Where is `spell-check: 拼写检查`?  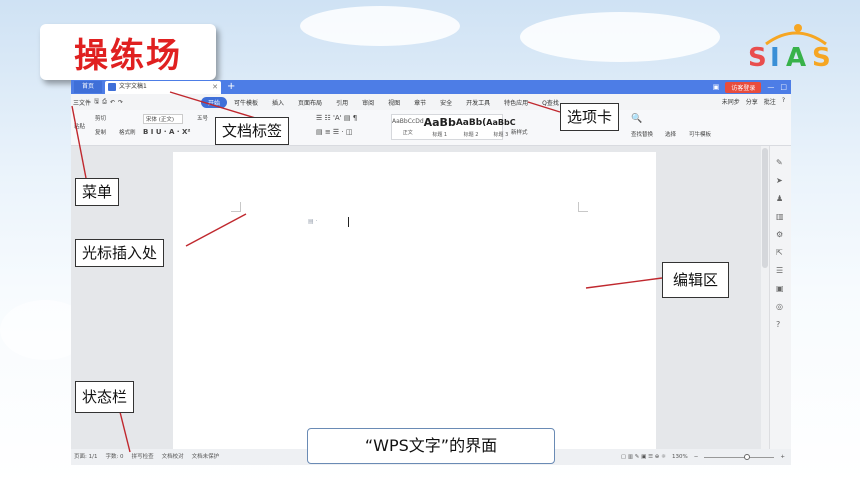 spell-check: 拼写检查 is located at coordinates (143, 457).